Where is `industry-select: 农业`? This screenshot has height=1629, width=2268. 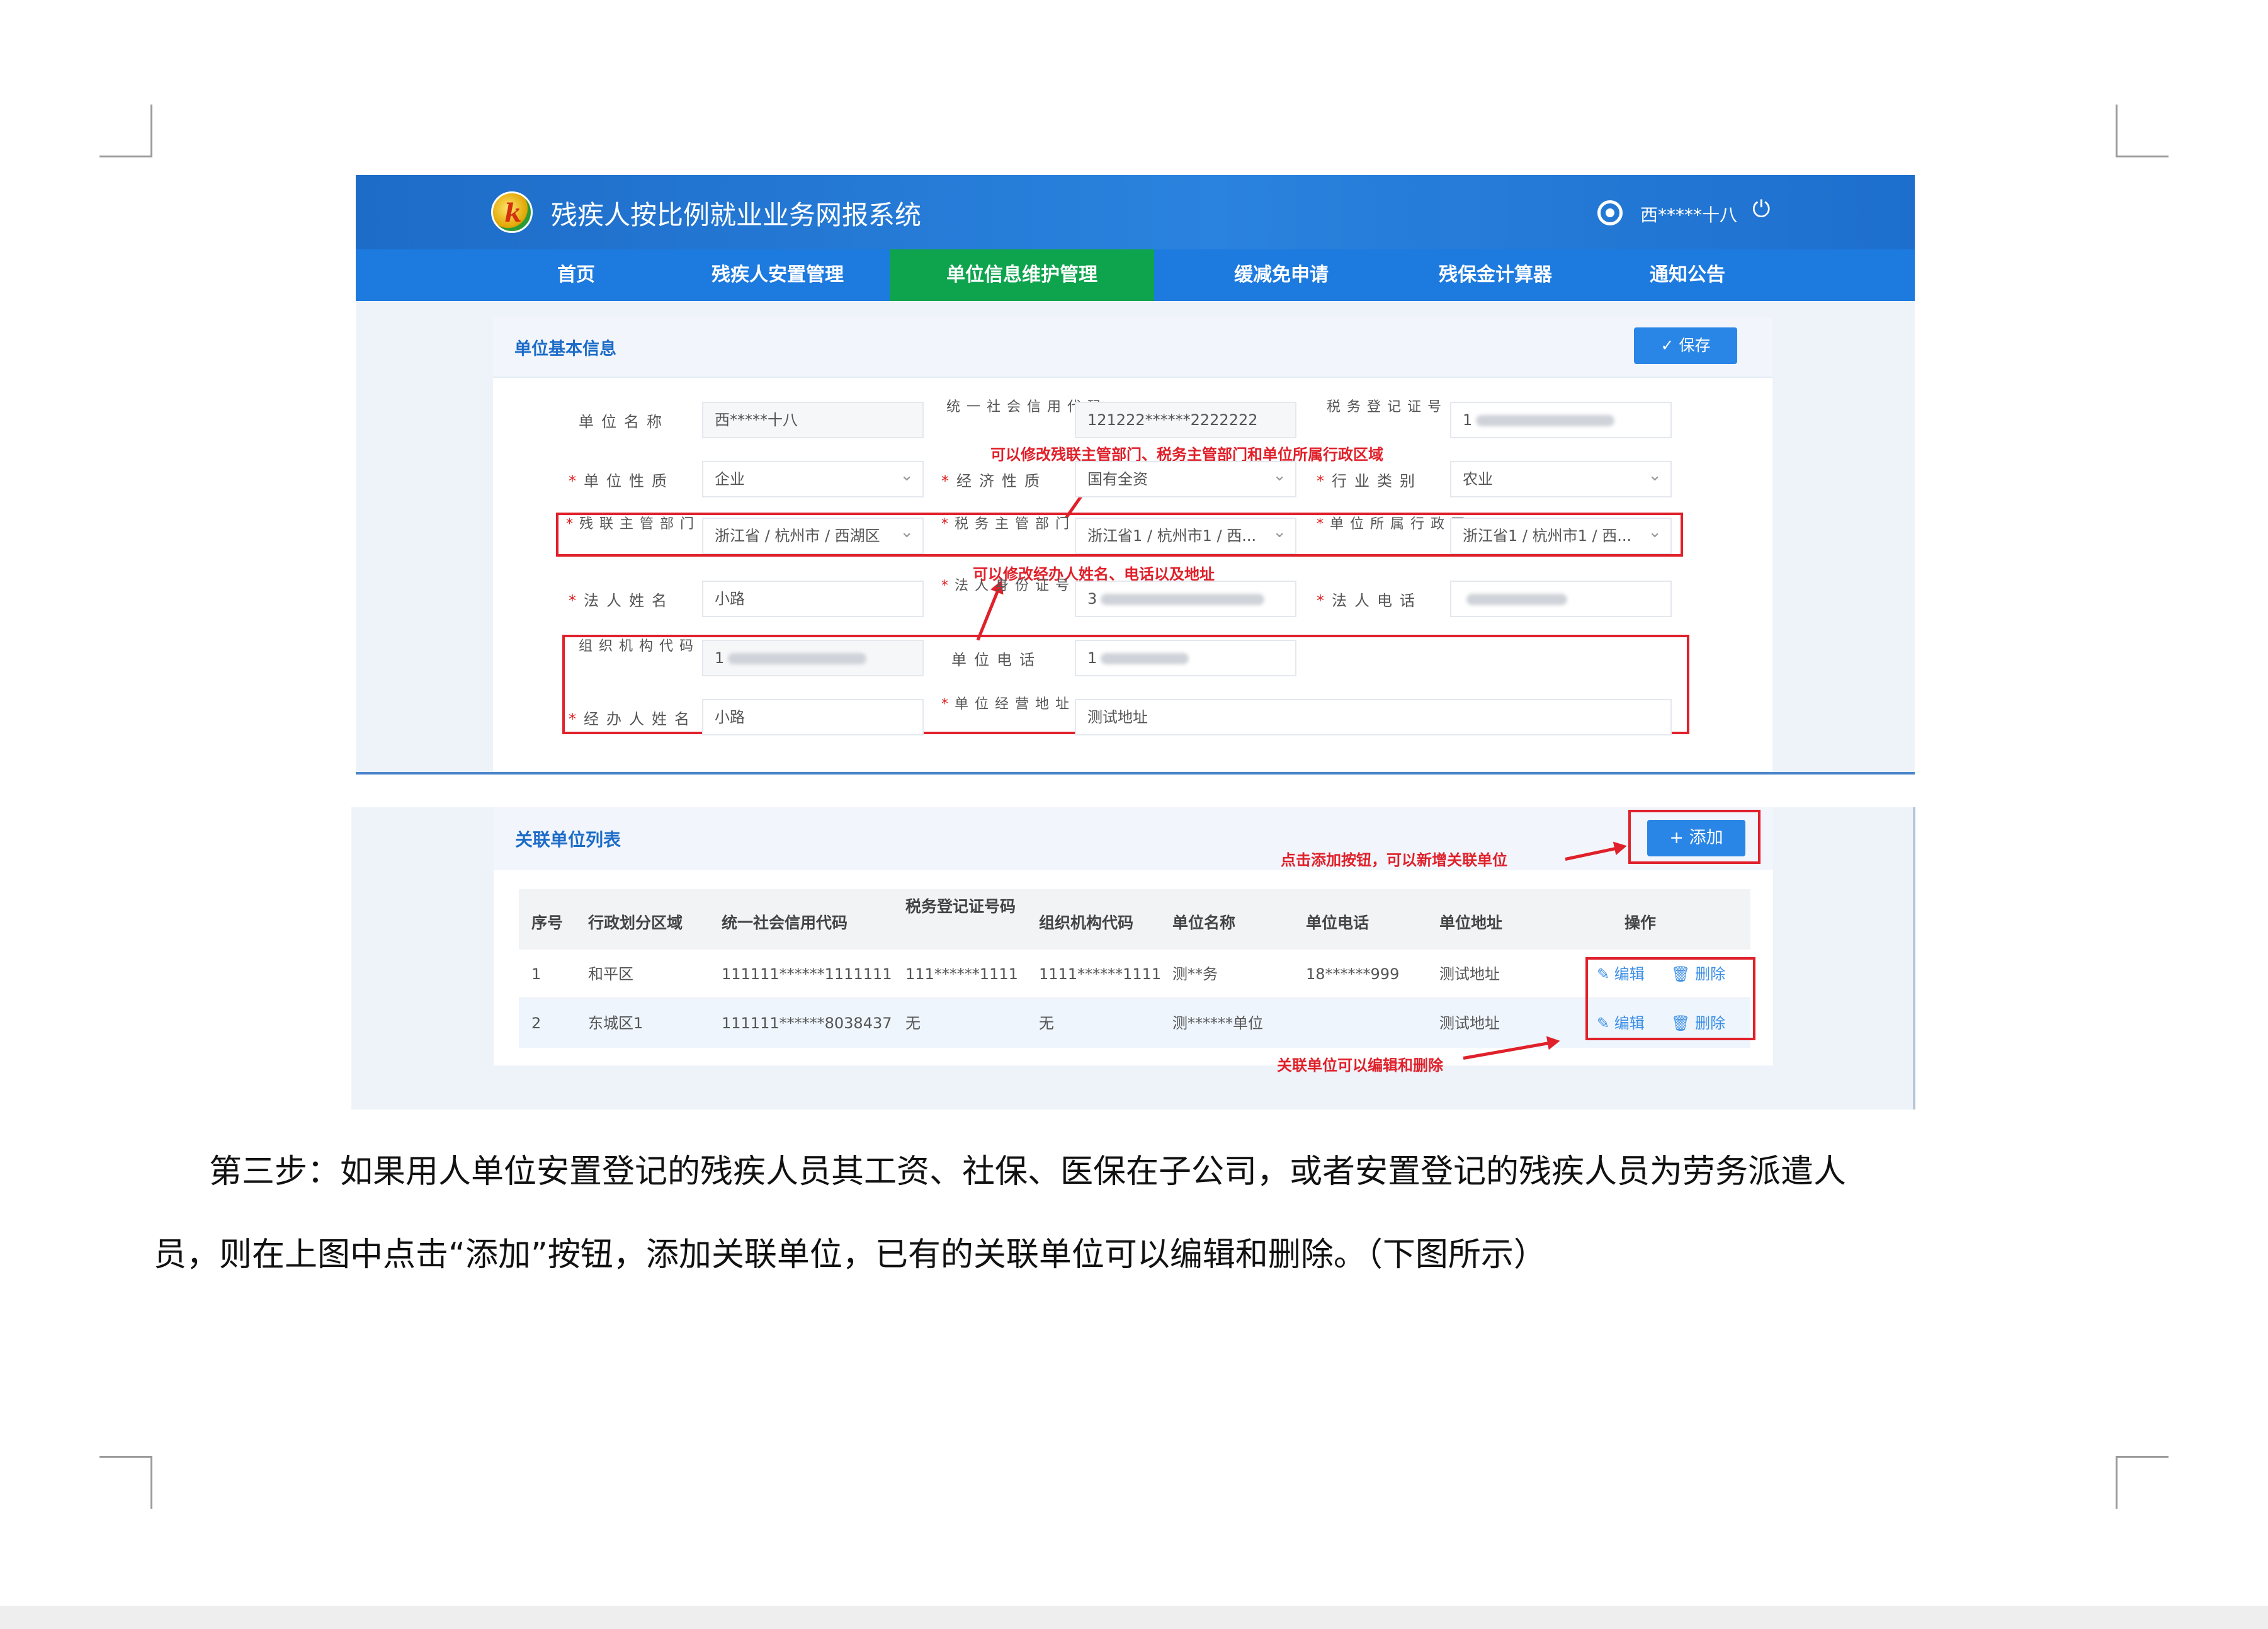
industry-select: 农业 is located at coordinates (1561, 479).